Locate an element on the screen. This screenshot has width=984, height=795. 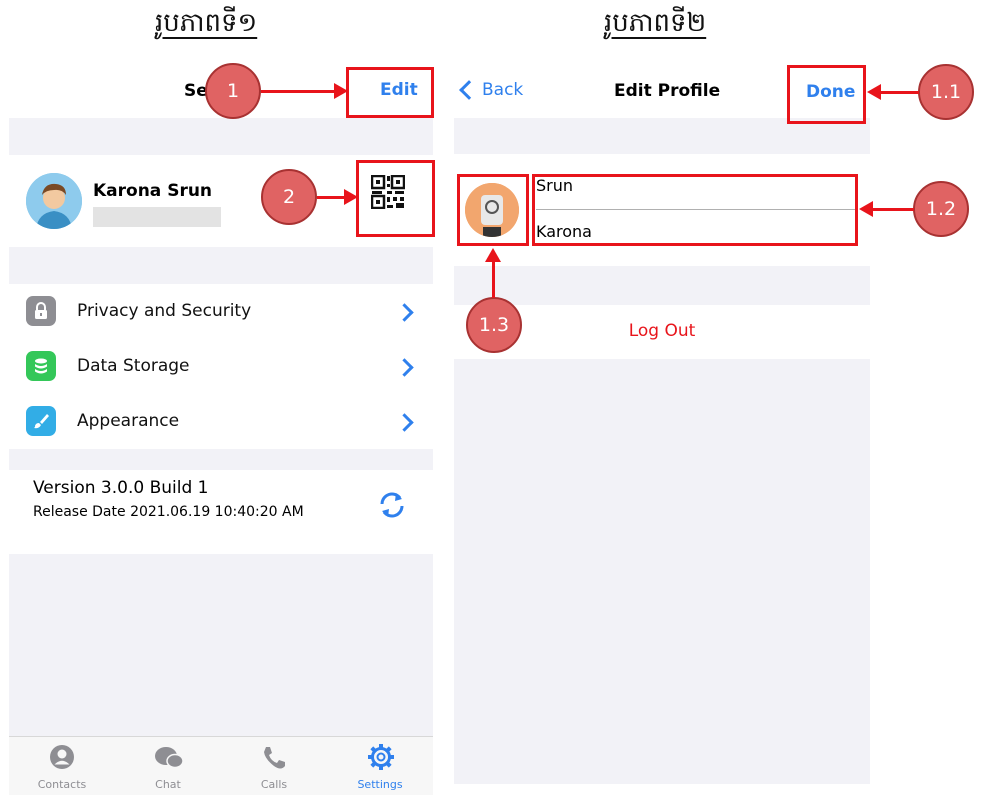
profile-subtitle-placeholder is located at coordinates (157, 217).